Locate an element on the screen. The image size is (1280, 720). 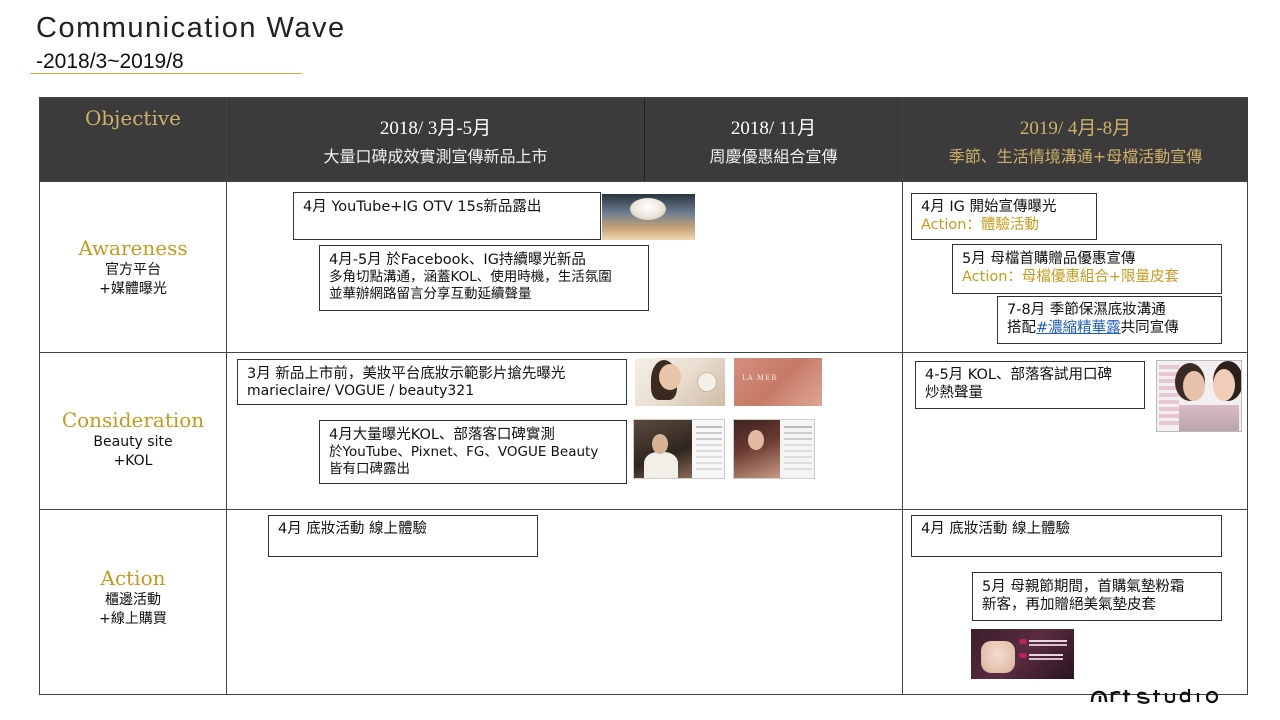
brand-logo is located at coordinates (1170, 695).